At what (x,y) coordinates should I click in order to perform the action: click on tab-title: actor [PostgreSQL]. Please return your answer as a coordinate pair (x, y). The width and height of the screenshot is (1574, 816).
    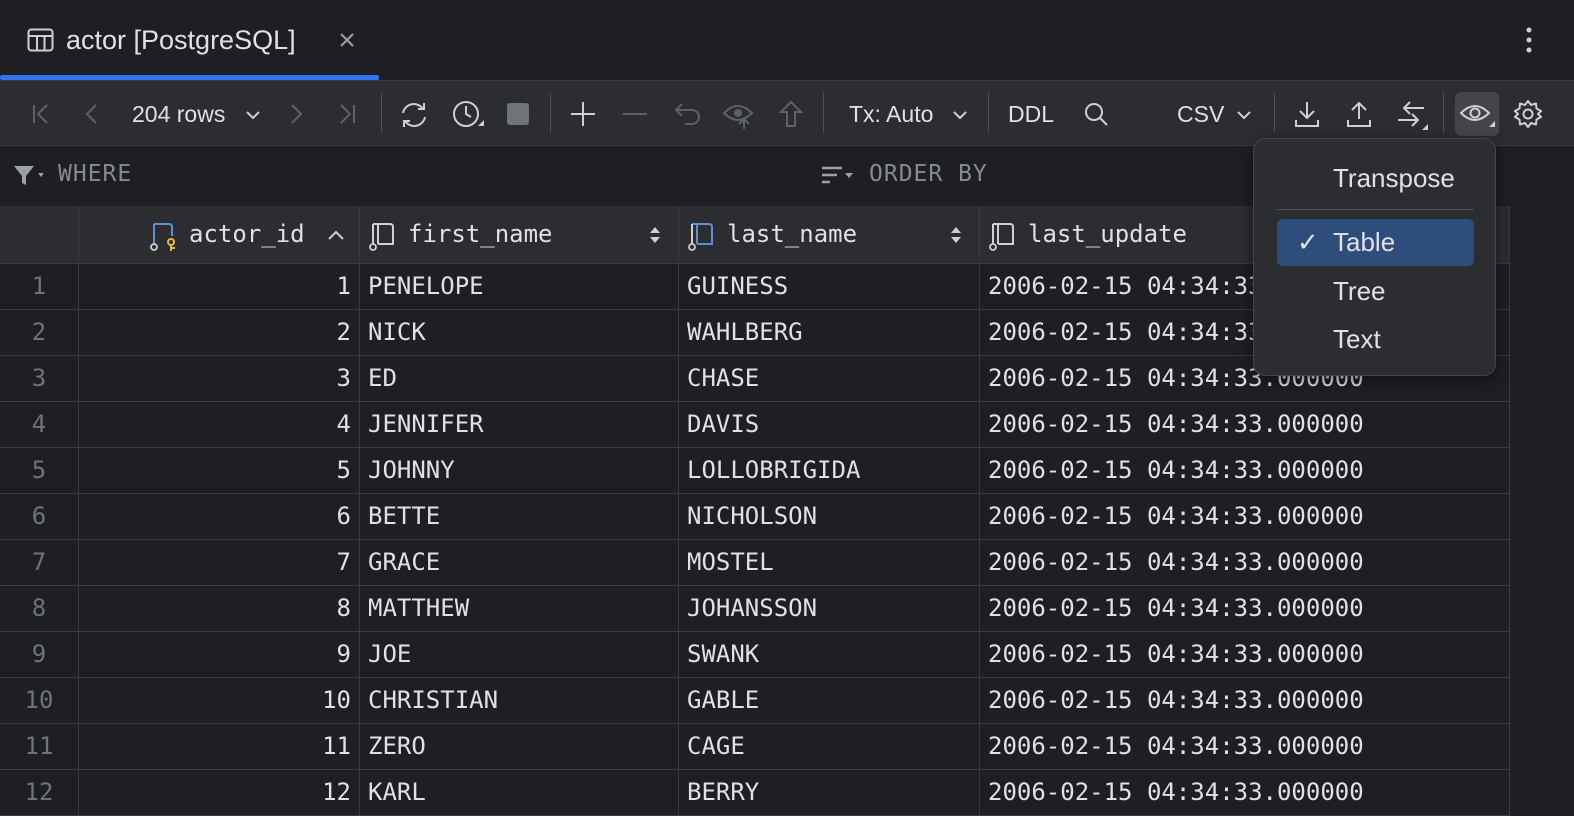
    Looking at the image, I should click on (181, 40).